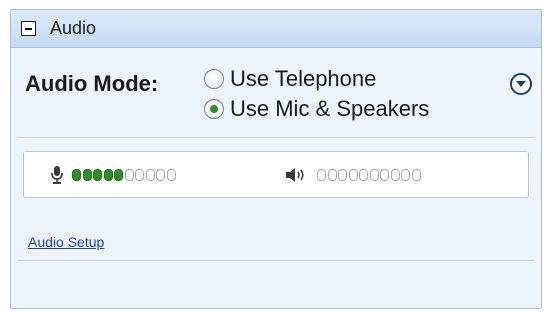 This screenshot has width=546, height=313. I want to click on radio-use-mic-speakers: Use Mic & Speakers, so click(316, 109).